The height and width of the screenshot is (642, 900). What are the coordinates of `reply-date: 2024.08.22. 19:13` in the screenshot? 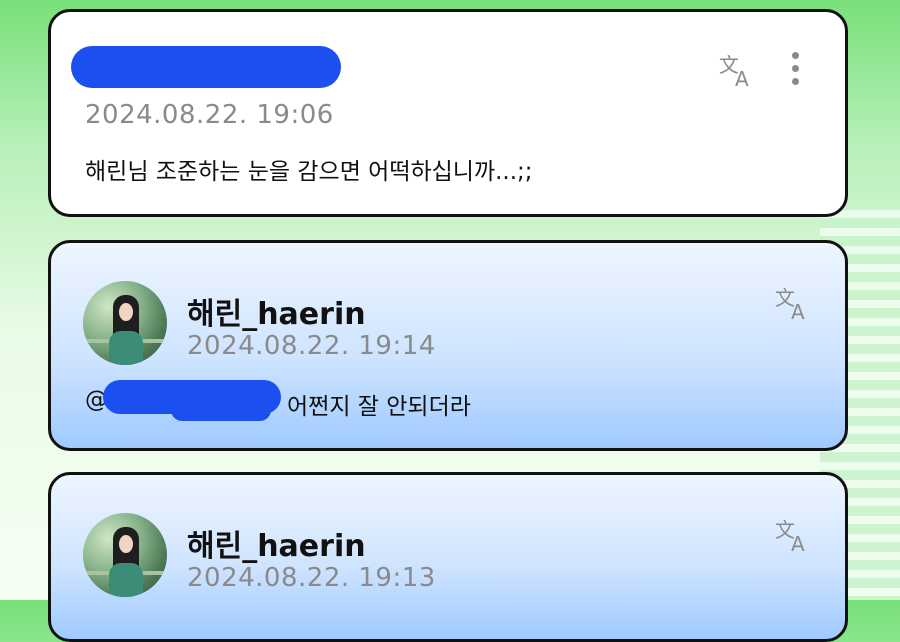 It's located at (311, 578).